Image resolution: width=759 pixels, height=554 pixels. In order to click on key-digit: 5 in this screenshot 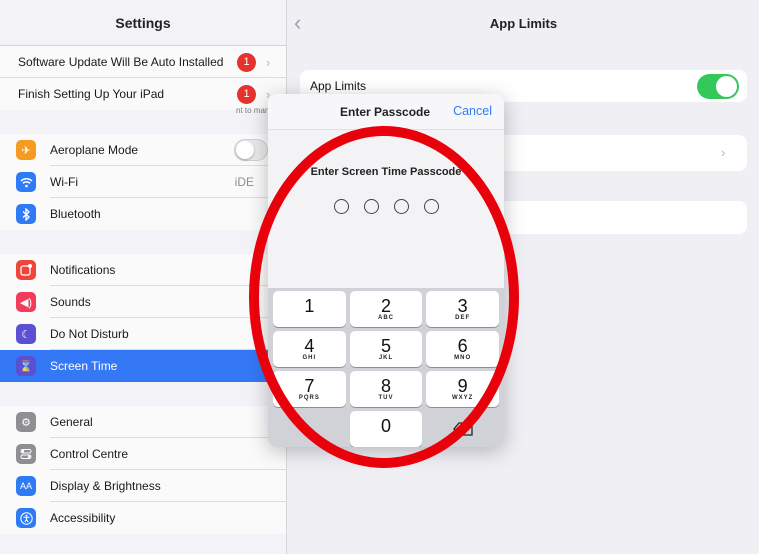, I will do `click(385, 345)`.